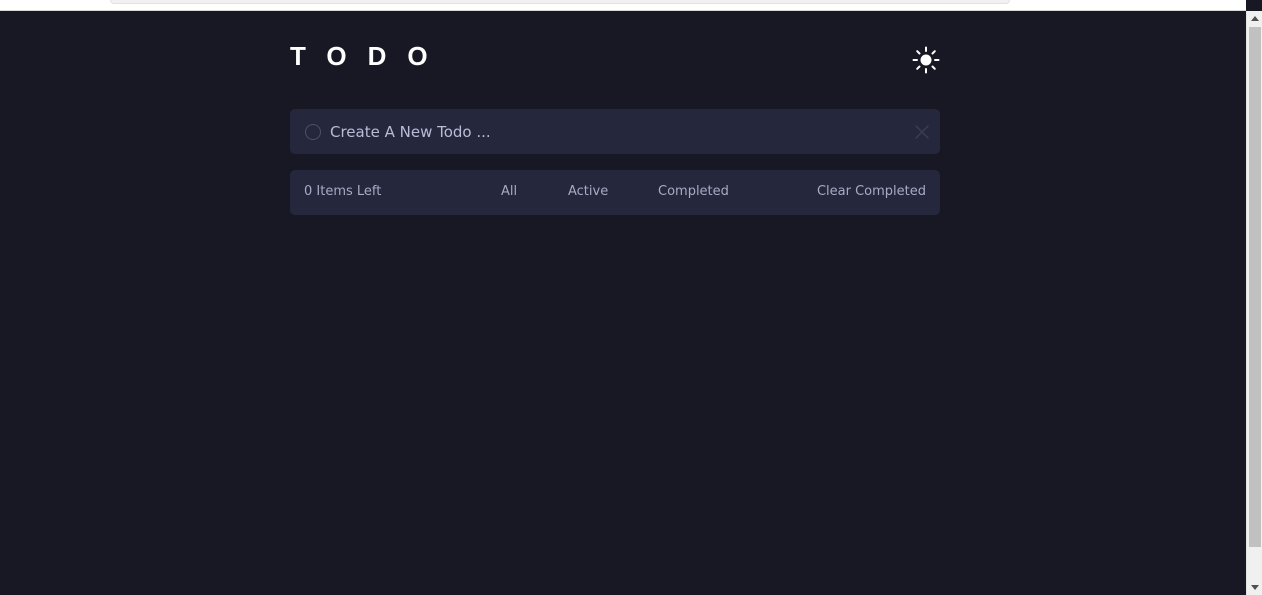 The width and height of the screenshot is (1262, 595). I want to click on filter-all: All, so click(509, 192).